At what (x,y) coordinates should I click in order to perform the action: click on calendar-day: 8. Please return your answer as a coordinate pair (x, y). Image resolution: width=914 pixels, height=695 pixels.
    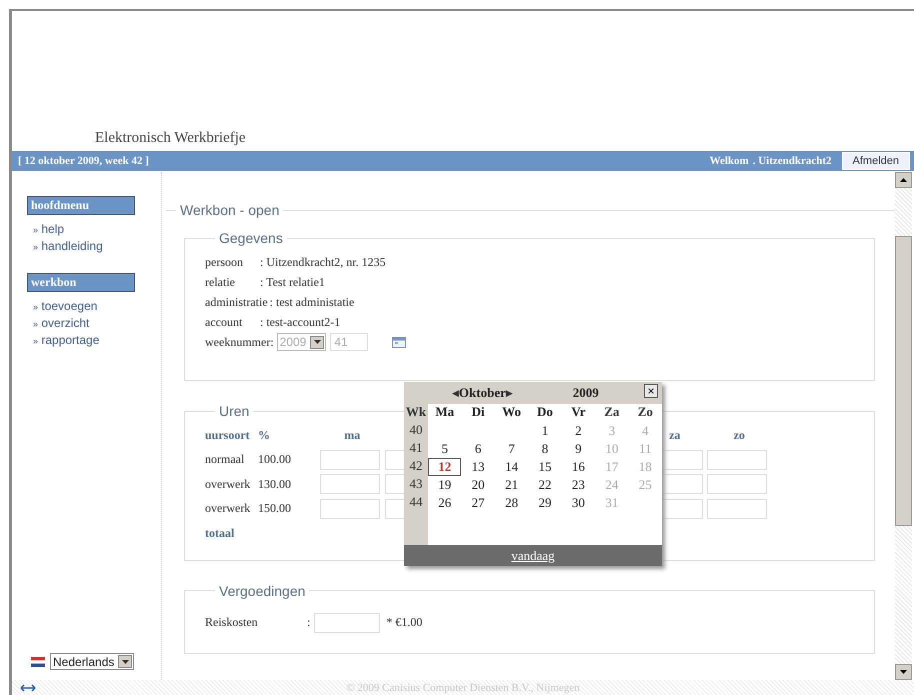
    Looking at the image, I should click on (545, 449).